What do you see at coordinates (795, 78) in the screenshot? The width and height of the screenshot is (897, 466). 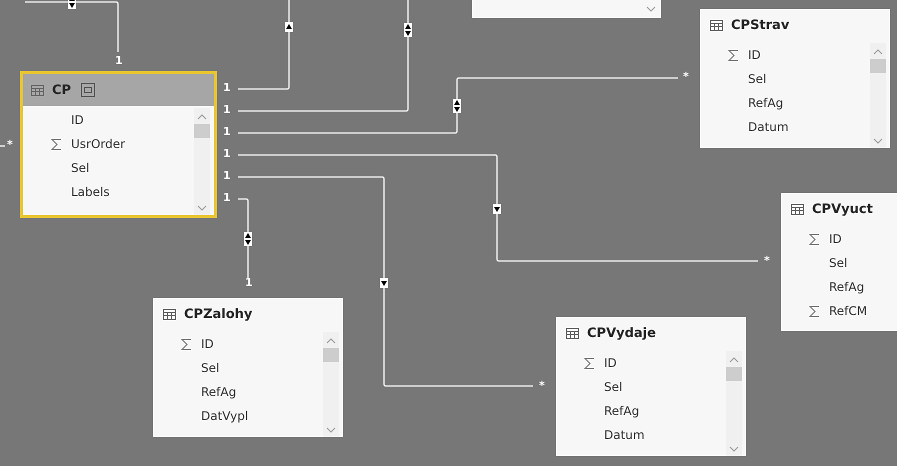 I see `table-card: CPStrav ID Sel RefAg Datum` at bounding box center [795, 78].